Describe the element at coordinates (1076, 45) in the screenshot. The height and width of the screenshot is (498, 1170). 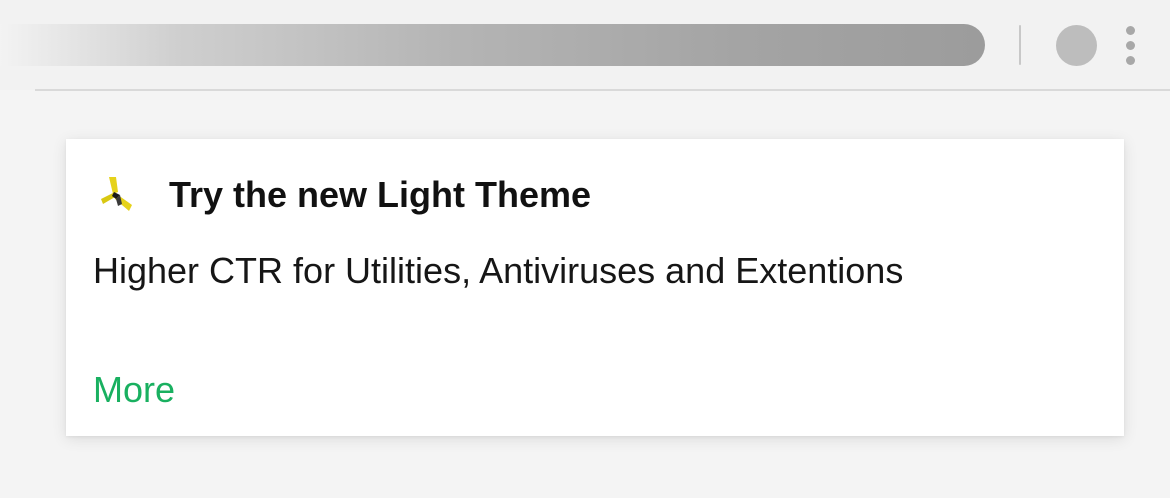
I see `profile-avatar` at that location.